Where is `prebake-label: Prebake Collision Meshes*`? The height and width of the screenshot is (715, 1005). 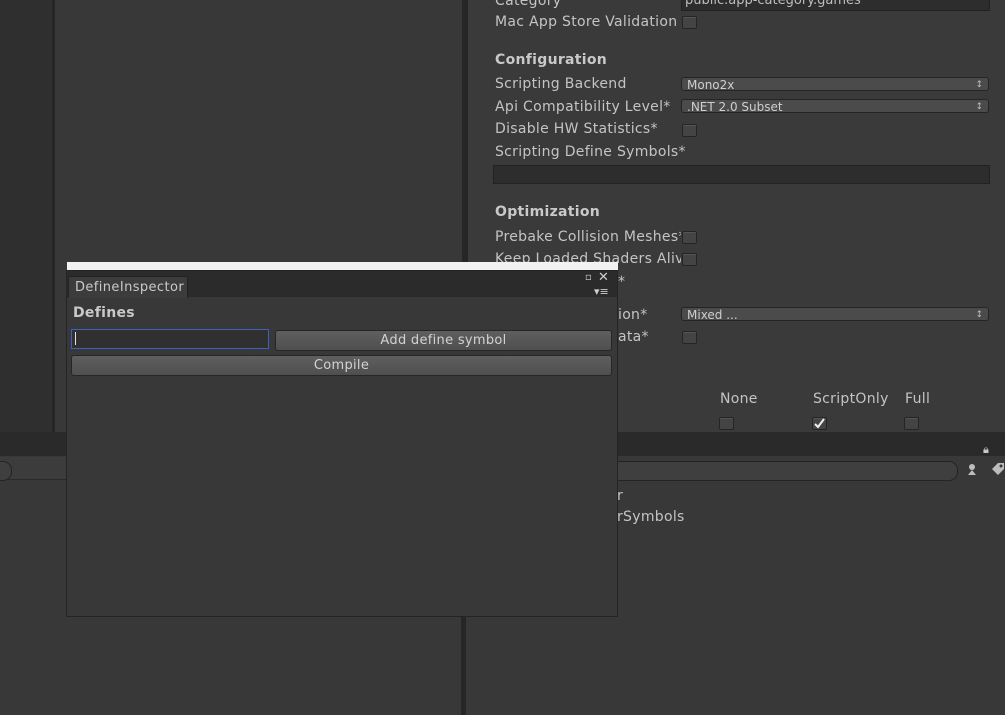 prebake-label: Prebake Collision Meshes* is located at coordinates (588, 237).